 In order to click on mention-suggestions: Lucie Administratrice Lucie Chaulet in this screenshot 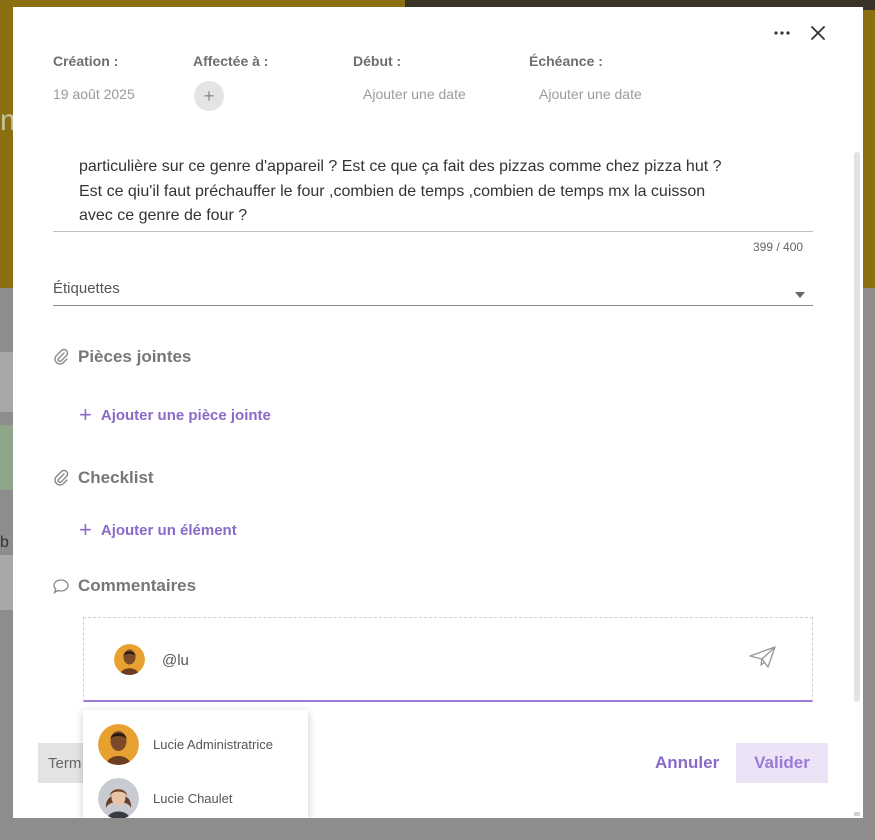, I will do `click(195, 764)`.